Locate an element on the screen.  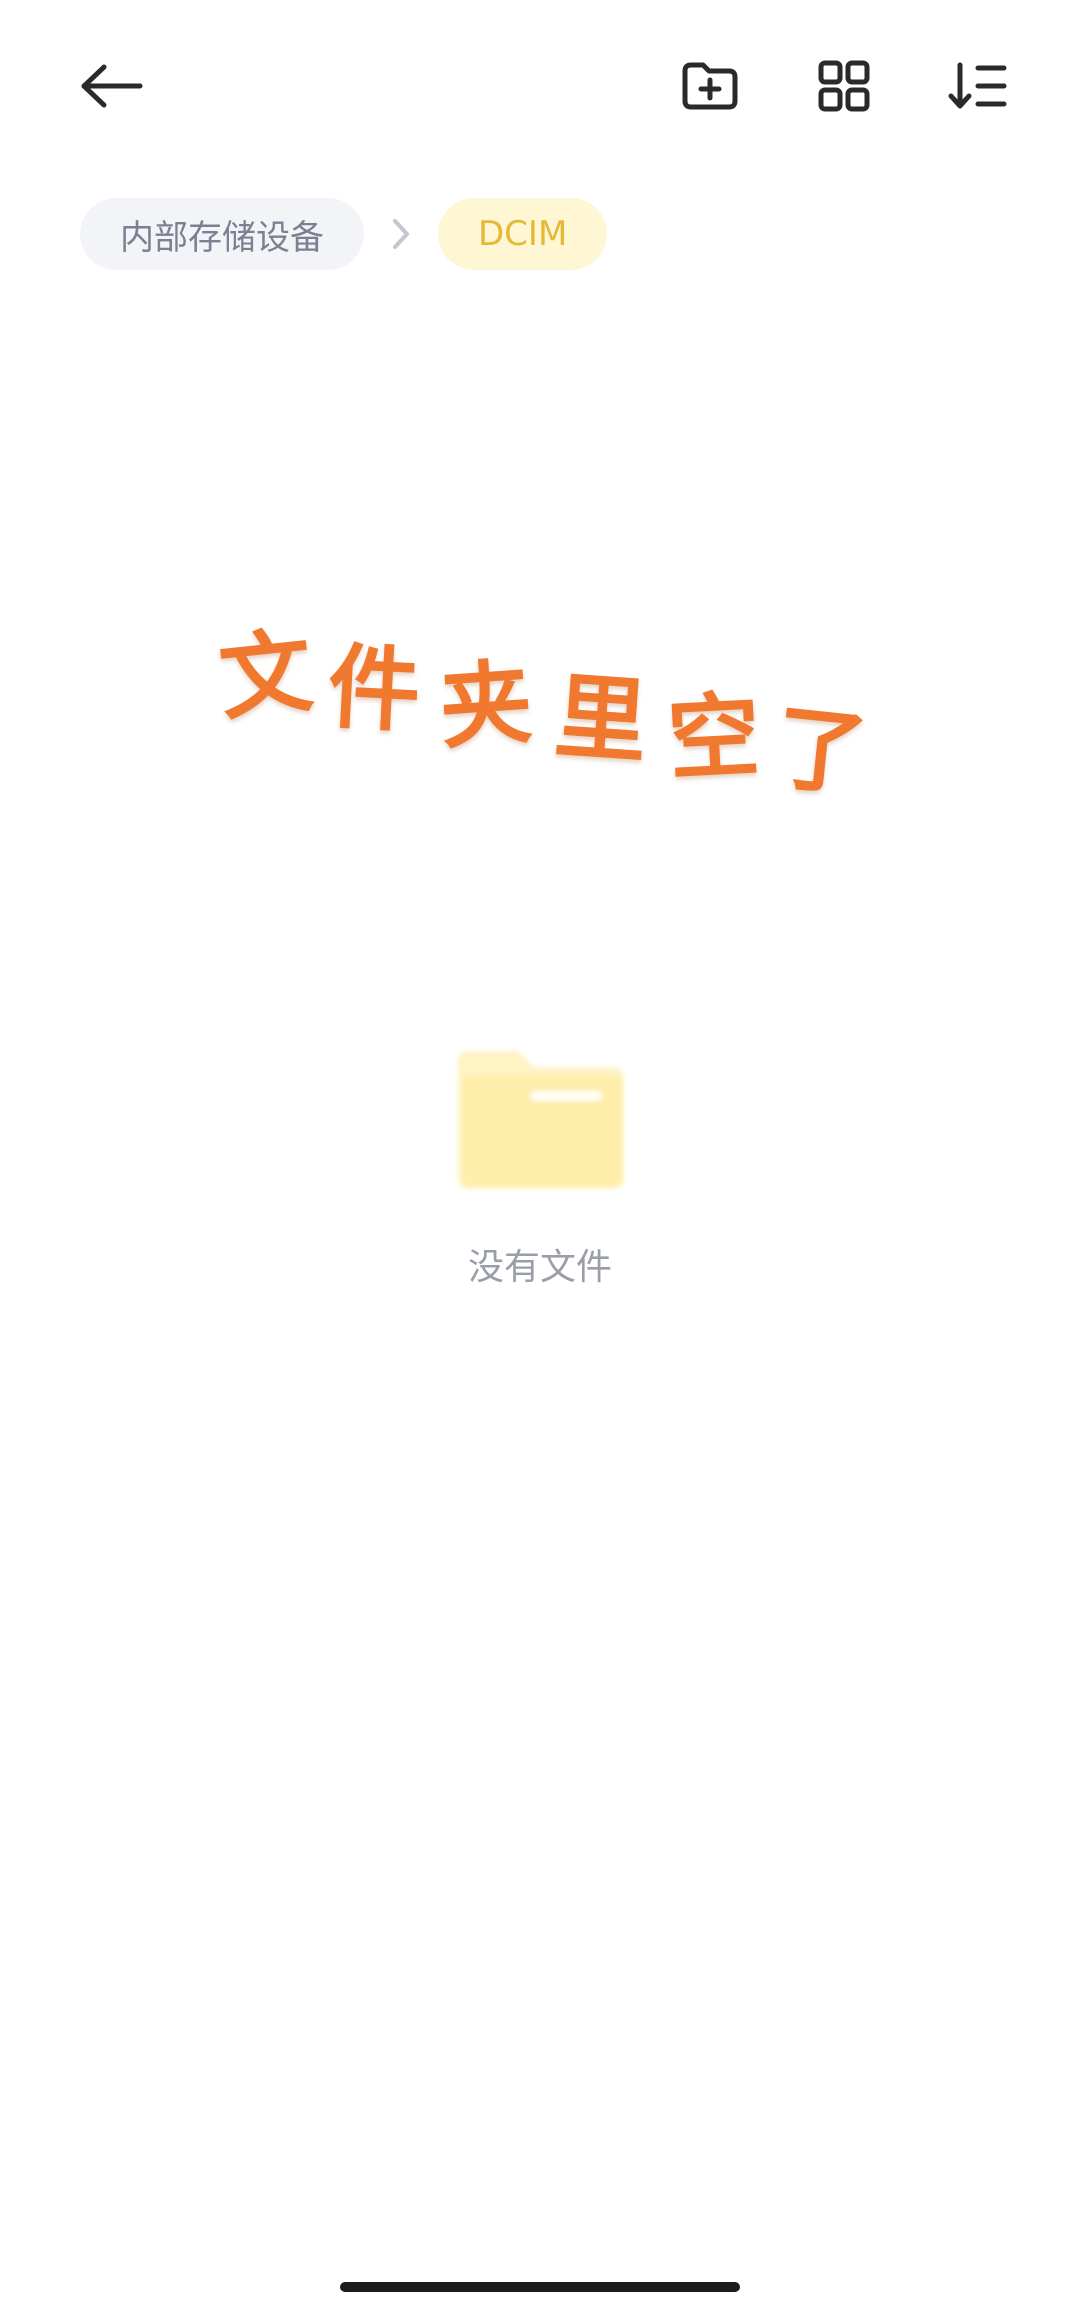
banner-char: 了 is located at coordinates (821, 751).